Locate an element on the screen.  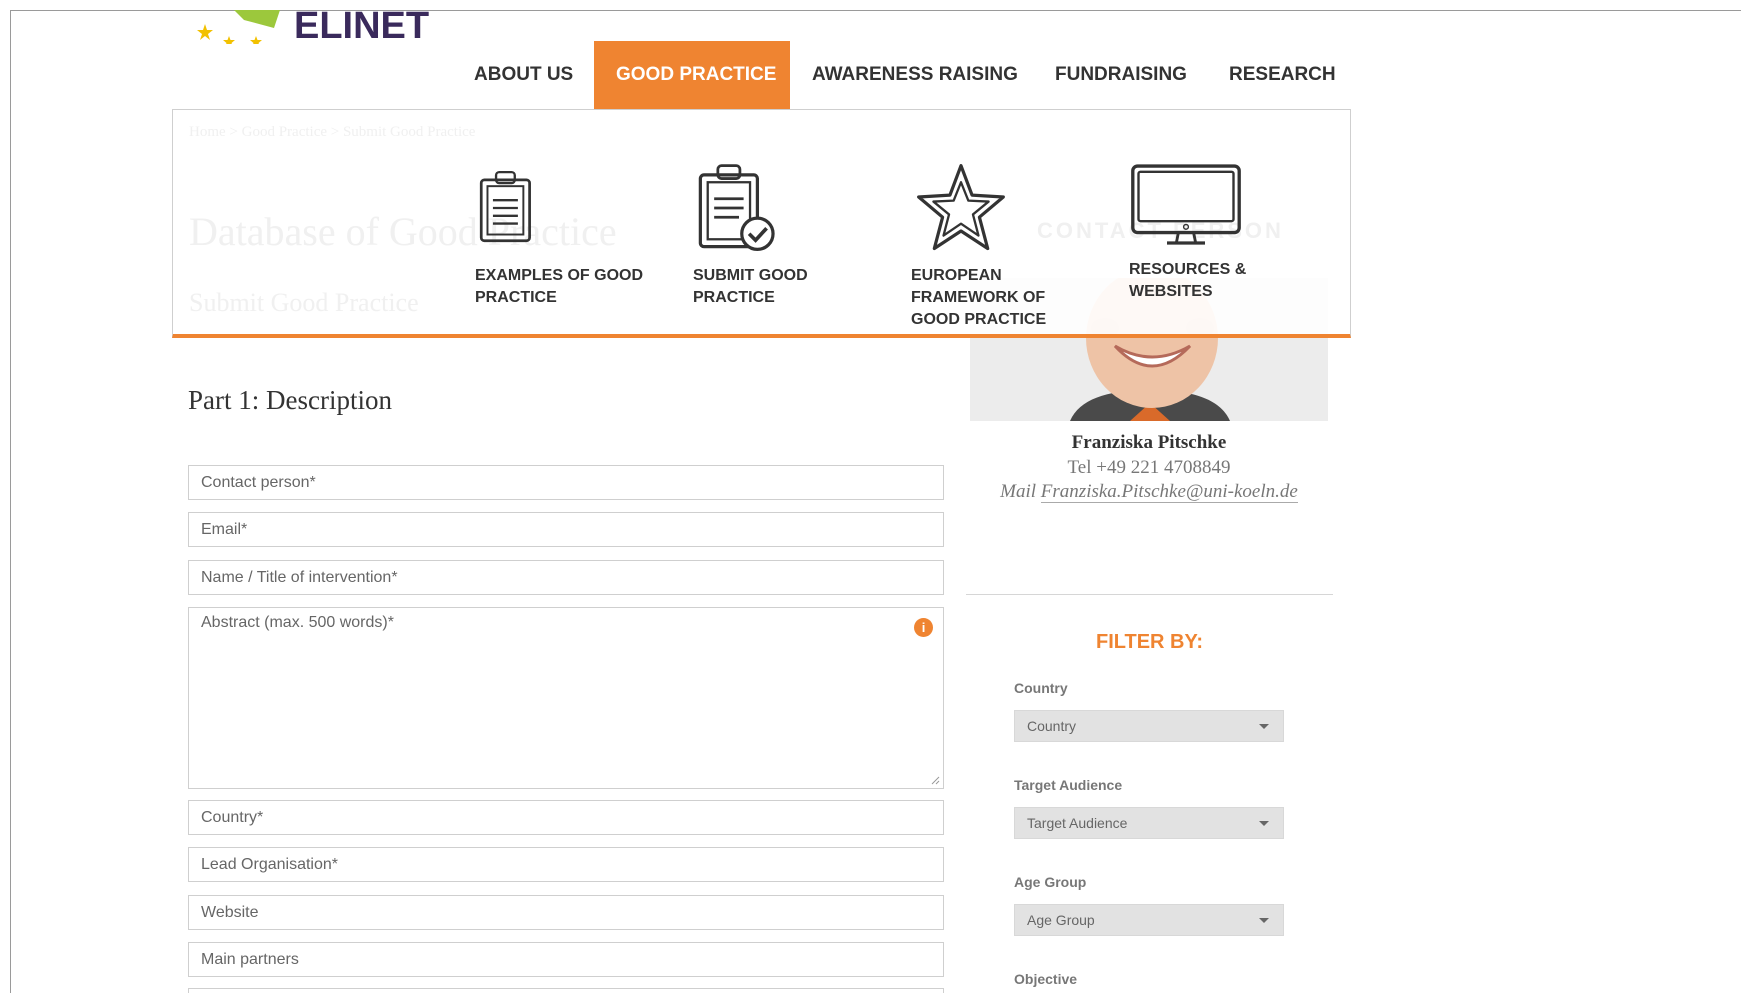
nav-fundraising: FUNDRAISING is located at coordinates (1121, 75).